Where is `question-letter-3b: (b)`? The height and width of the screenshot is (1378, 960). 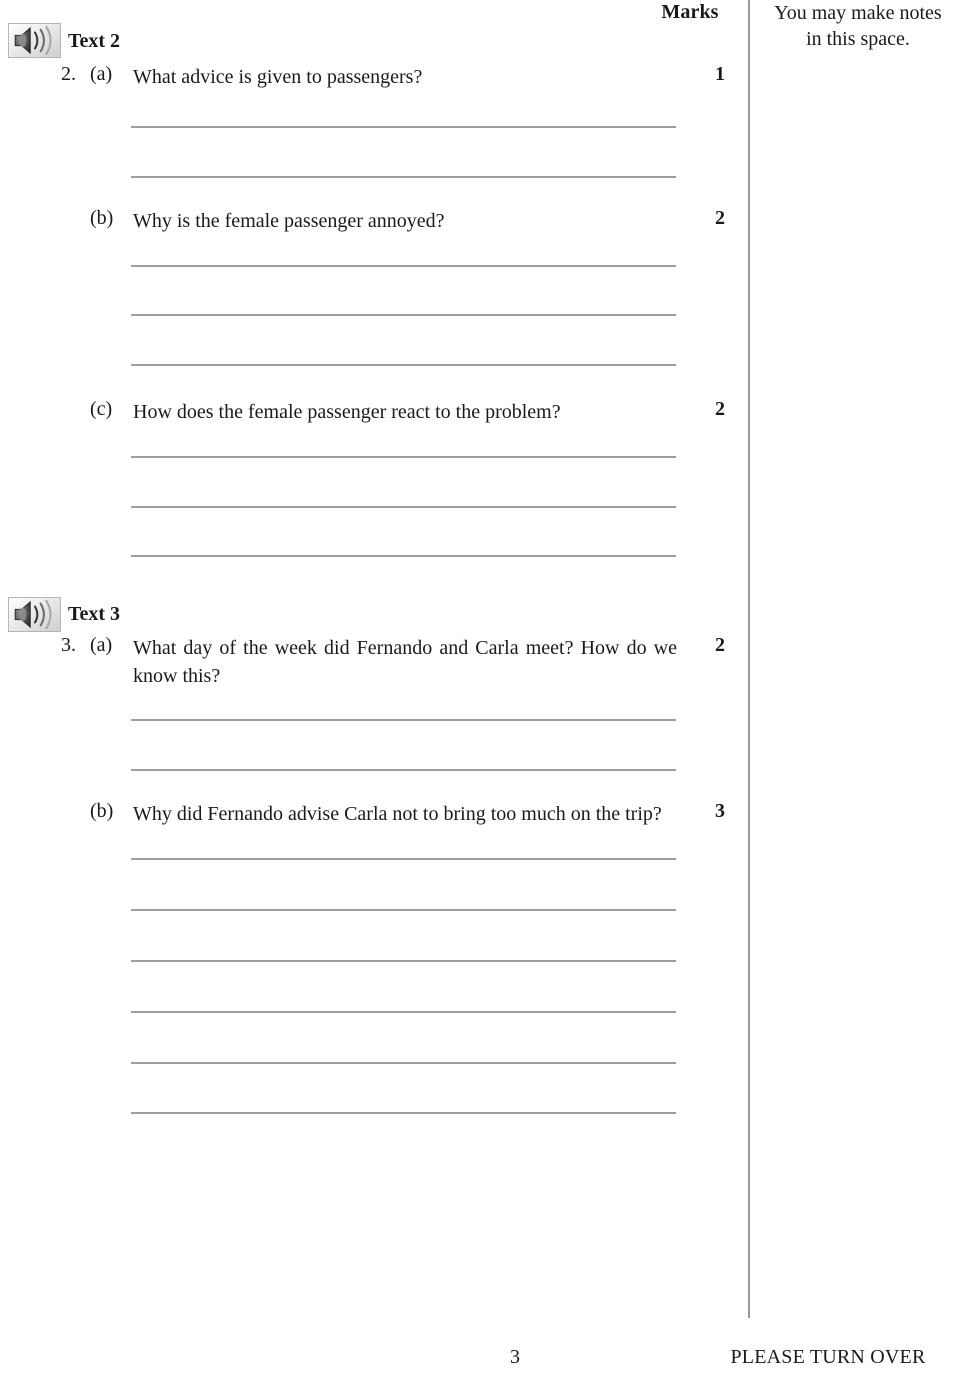
question-letter-3b: (b) is located at coordinates (102, 811).